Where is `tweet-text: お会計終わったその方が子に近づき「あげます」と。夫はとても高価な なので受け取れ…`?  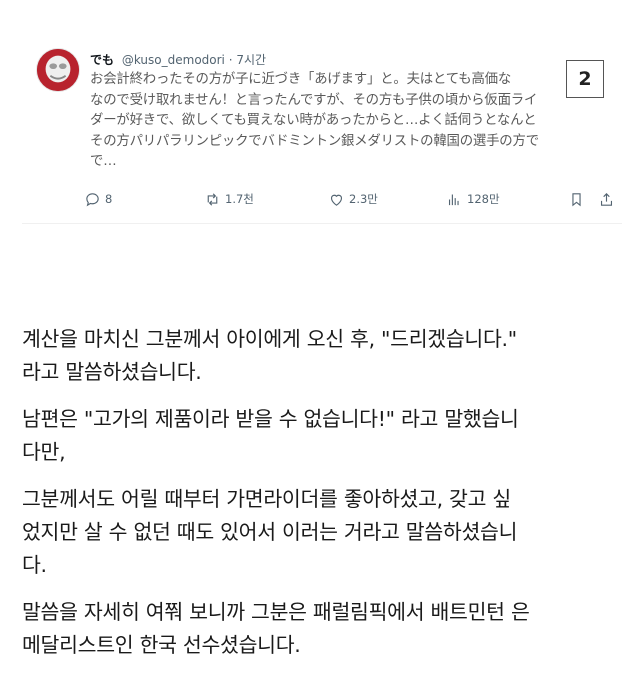 tweet-text: お会計終わったその方が子に近づき「あげます」と。夫はとても高価な なので受け取れ… is located at coordinates (347, 121).